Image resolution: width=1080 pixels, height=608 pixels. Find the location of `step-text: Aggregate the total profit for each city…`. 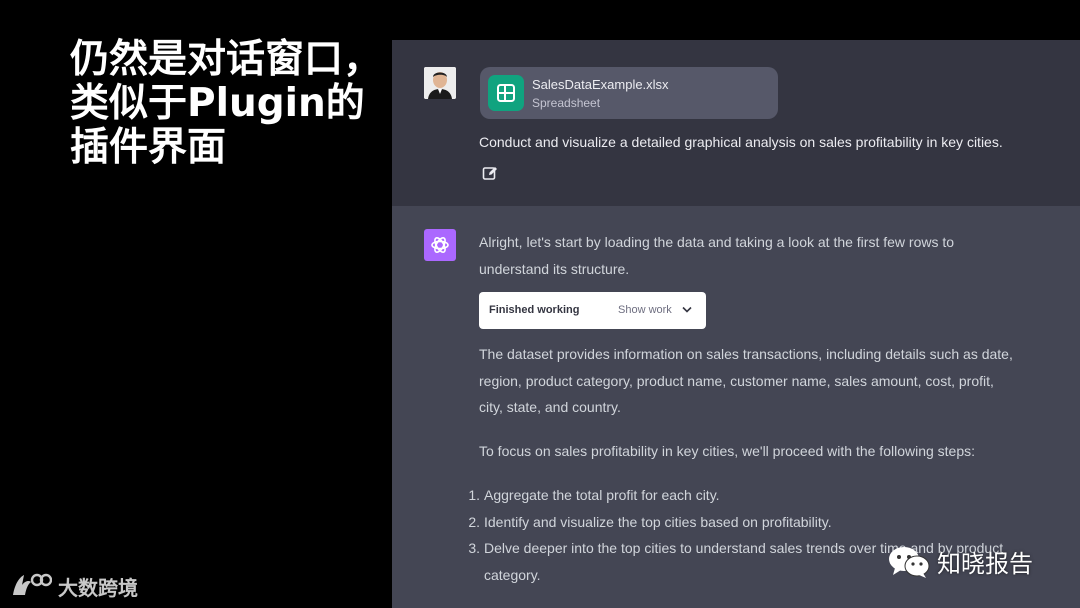

step-text: Aggregate the total profit for each city… is located at coordinates (602, 495).